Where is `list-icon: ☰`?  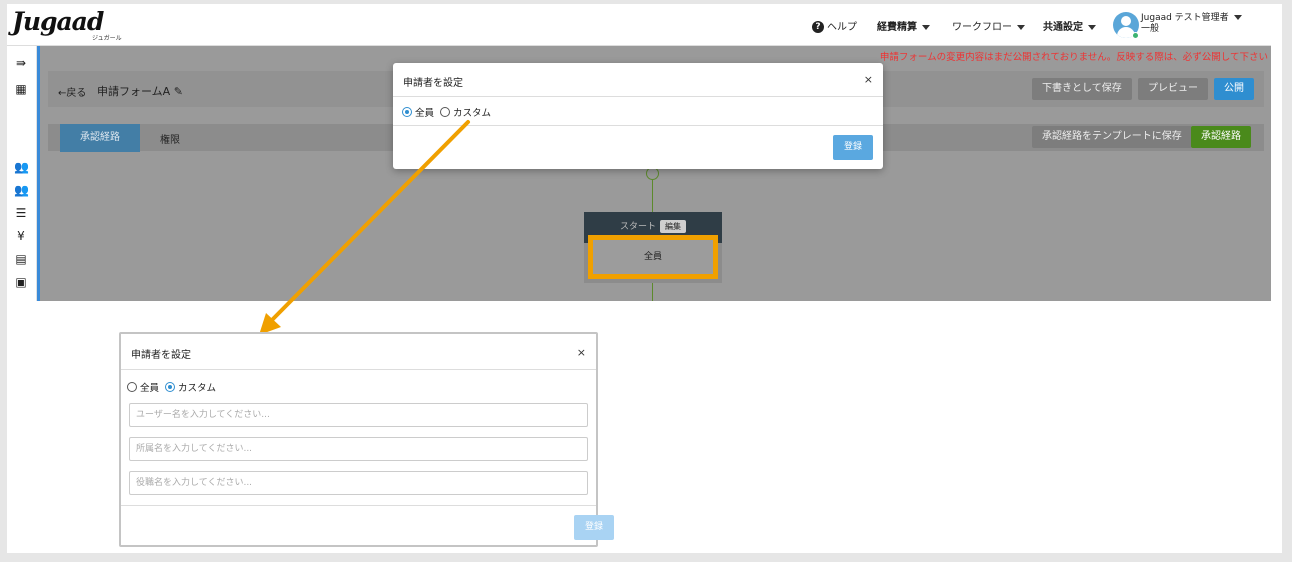 list-icon: ☰ is located at coordinates (21, 213).